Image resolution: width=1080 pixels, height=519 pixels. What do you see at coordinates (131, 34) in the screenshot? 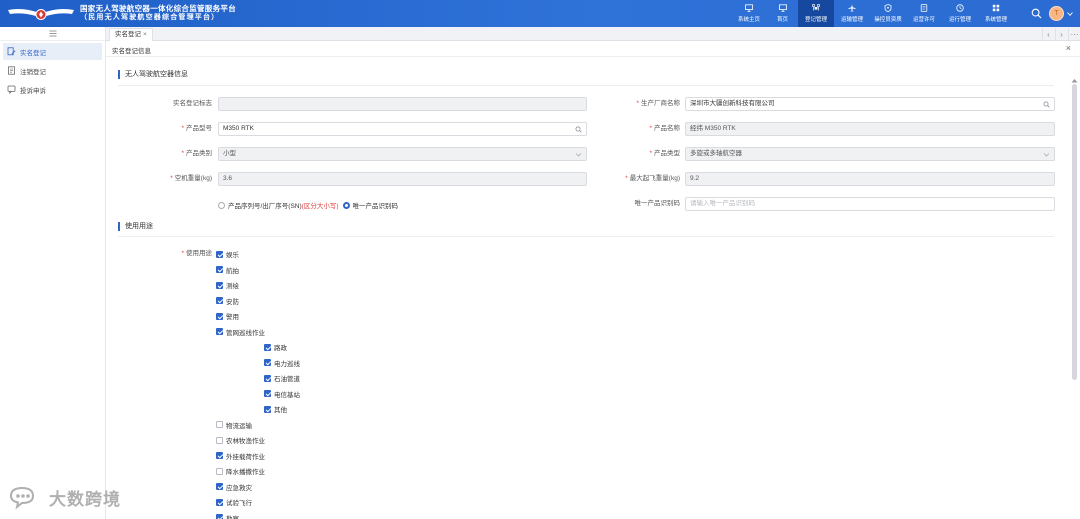
I see `tab-real-name-registration: 实名登记 ×` at bounding box center [131, 34].